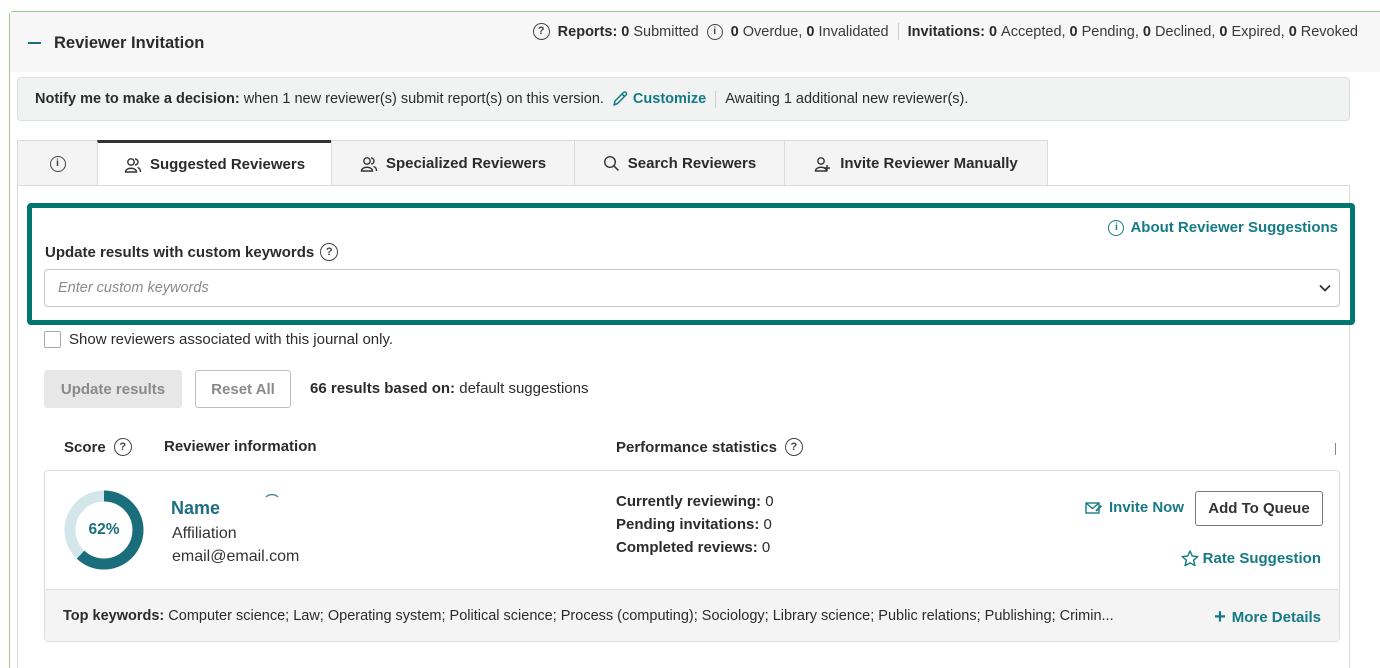 Image resolution: width=1380 pixels, height=668 pixels. Describe the element at coordinates (137, 99) in the screenshot. I see `notify-label: Notify me to make a decision:` at that location.